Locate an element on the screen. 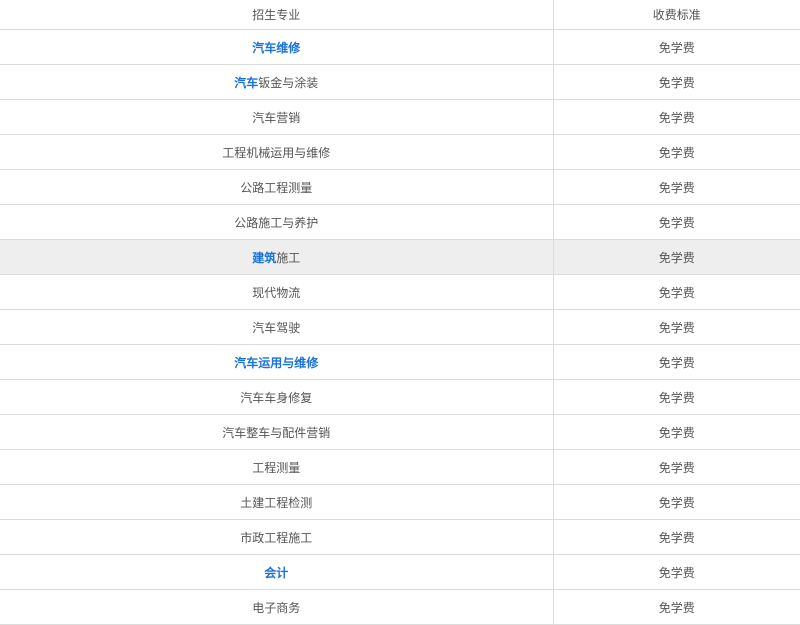 The height and width of the screenshot is (625, 800). major-text: 汽车驾驶 is located at coordinates (276, 327).